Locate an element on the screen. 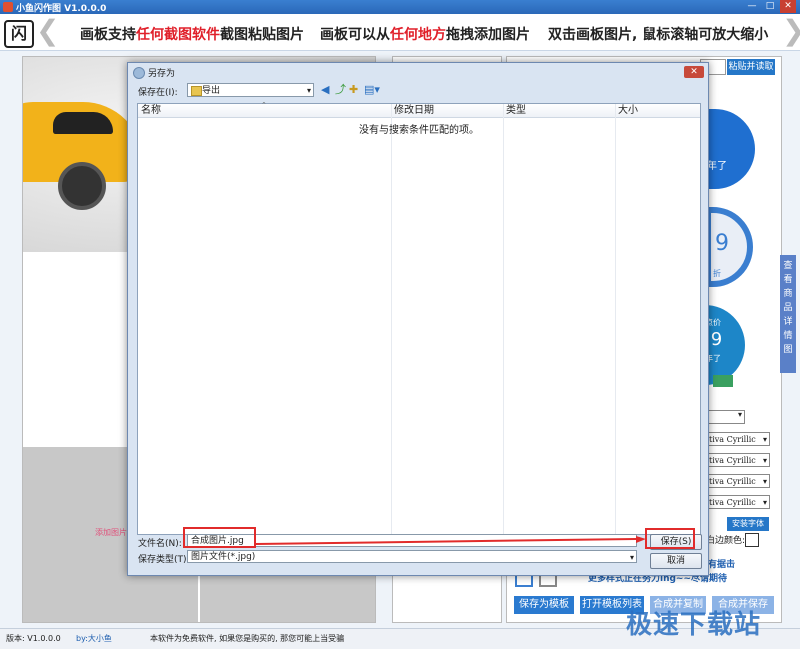  install-font-button: 安装字体 is located at coordinates (748, 524).